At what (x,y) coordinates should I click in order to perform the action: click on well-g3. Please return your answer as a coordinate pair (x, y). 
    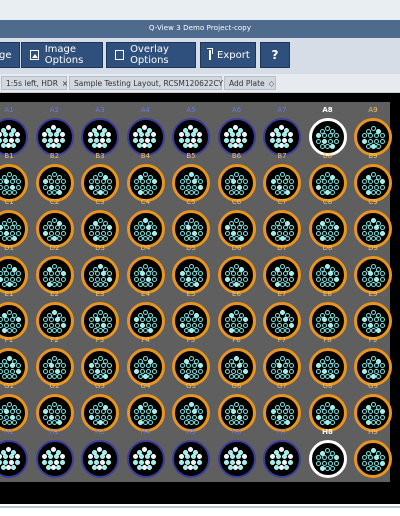
    Looking at the image, I should click on (100, 413).